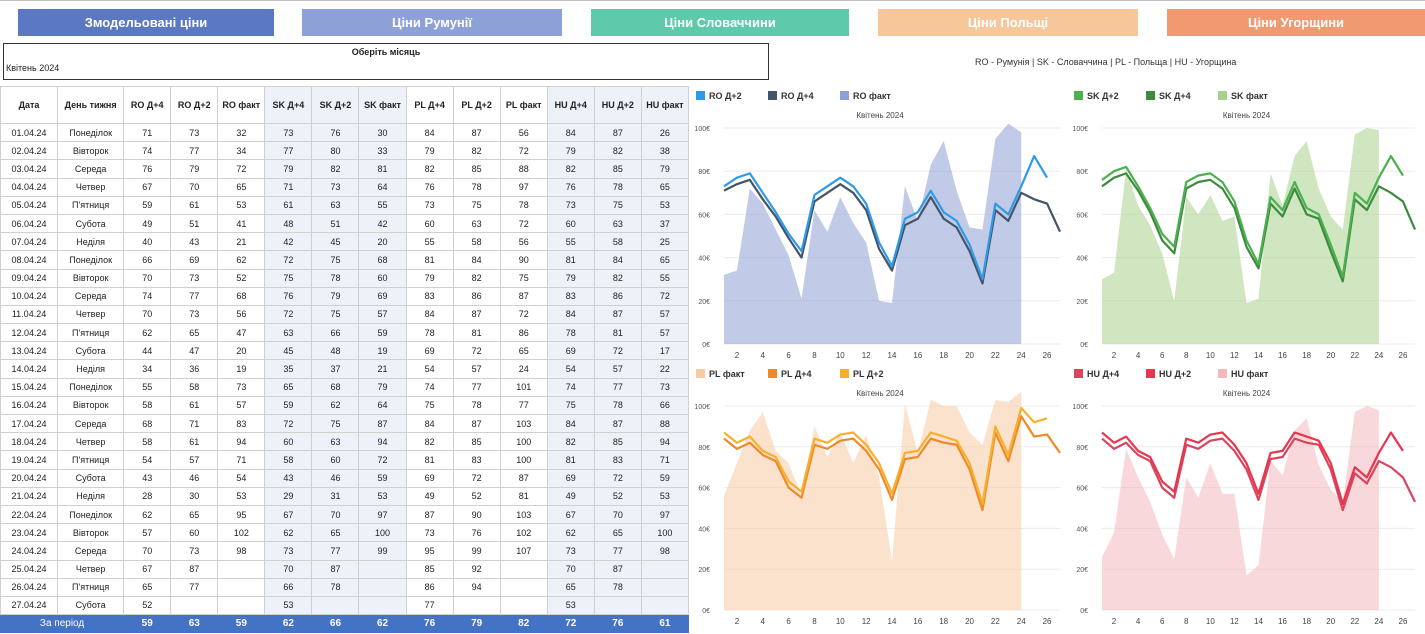 The height and width of the screenshot is (634, 1425). Describe the element at coordinates (29, 260) in the screenshot. I see `table-cell: 08.04.24` at that location.